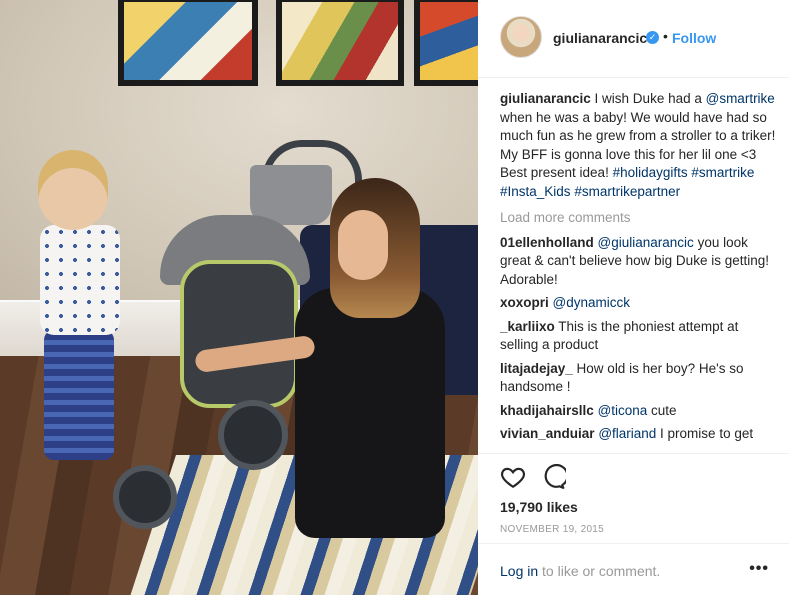  Describe the element at coordinates (591, 302) in the screenshot. I see `comment-mention: @dynamicck` at that location.